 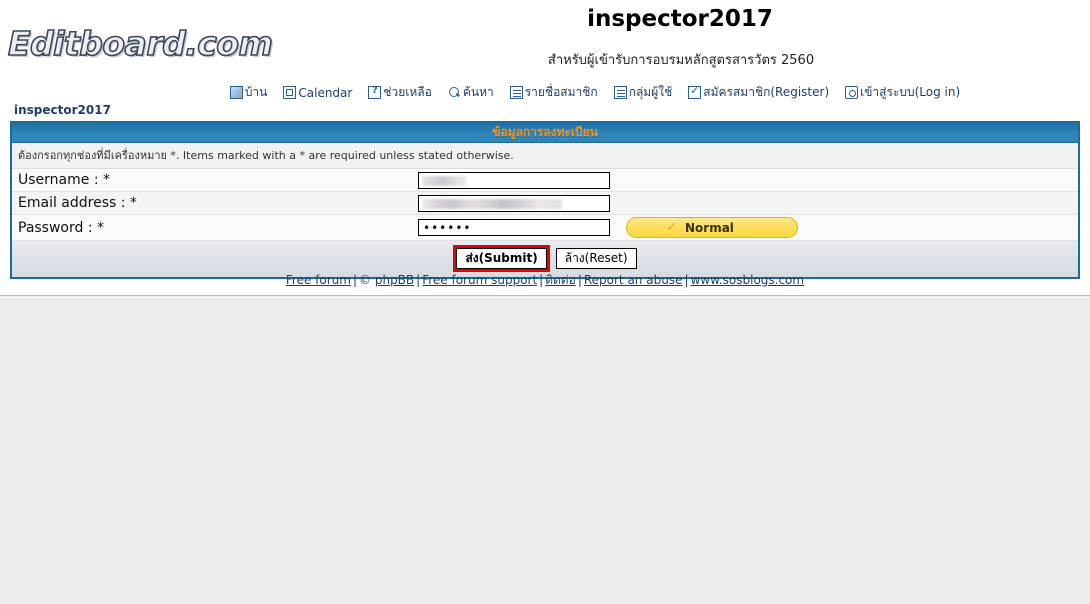 What do you see at coordinates (318, 280) in the screenshot?
I see `footer-link-free-forum: Free forum` at bounding box center [318, 280].